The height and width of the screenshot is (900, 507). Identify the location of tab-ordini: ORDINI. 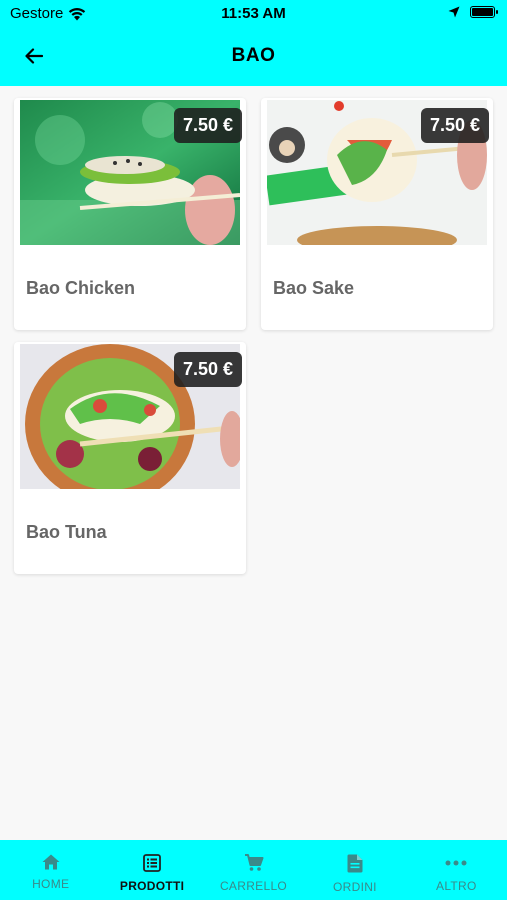
(354, 870).